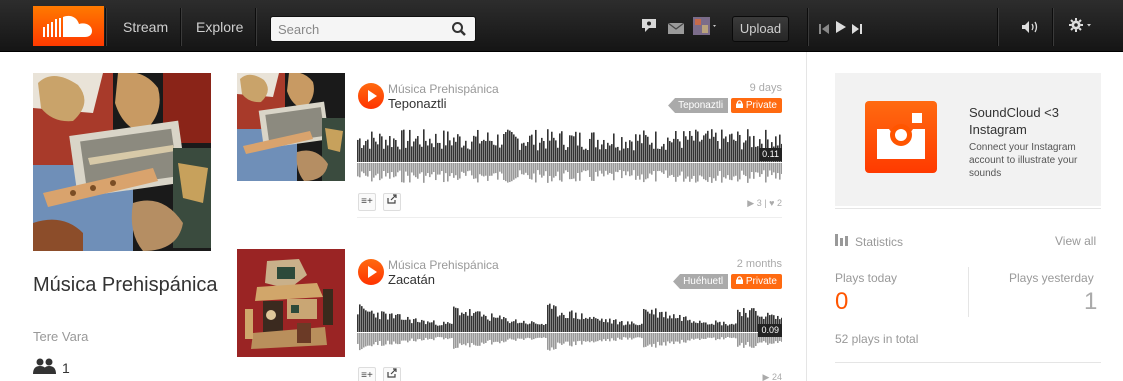 The width and height of the screenshot is (1123, 381). What do you see at coordinates (649, 28) in the screenshot?
I see `messages-icon` at bounding box center [649, 28].